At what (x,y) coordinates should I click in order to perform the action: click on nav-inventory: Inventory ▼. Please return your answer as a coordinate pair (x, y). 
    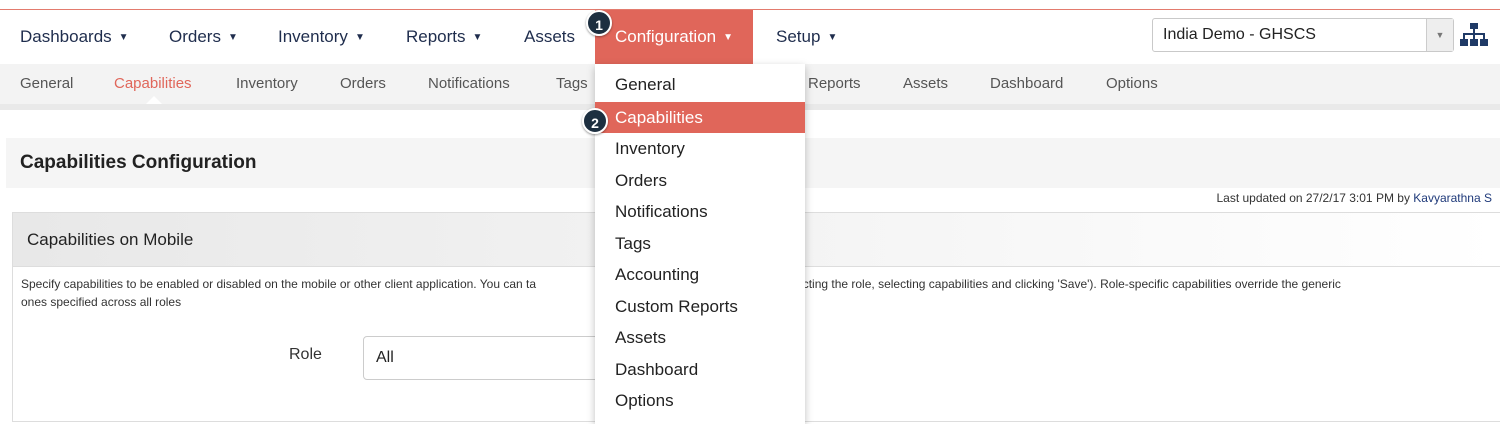
    Looking at the image, I should click on (321, 37).